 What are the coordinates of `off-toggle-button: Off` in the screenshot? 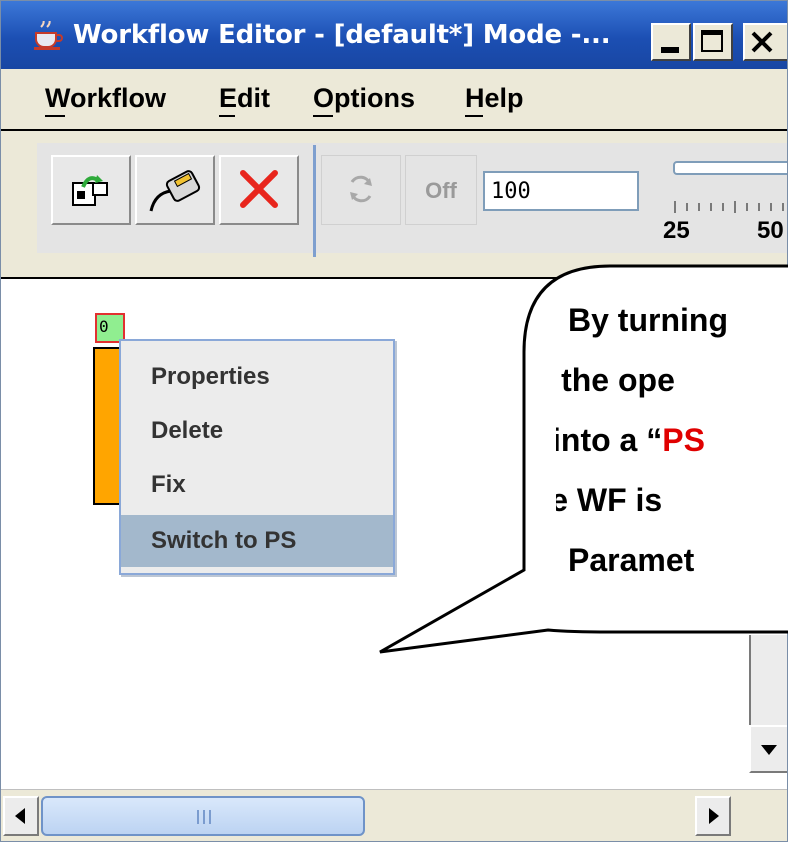 It's located at (441, 190).